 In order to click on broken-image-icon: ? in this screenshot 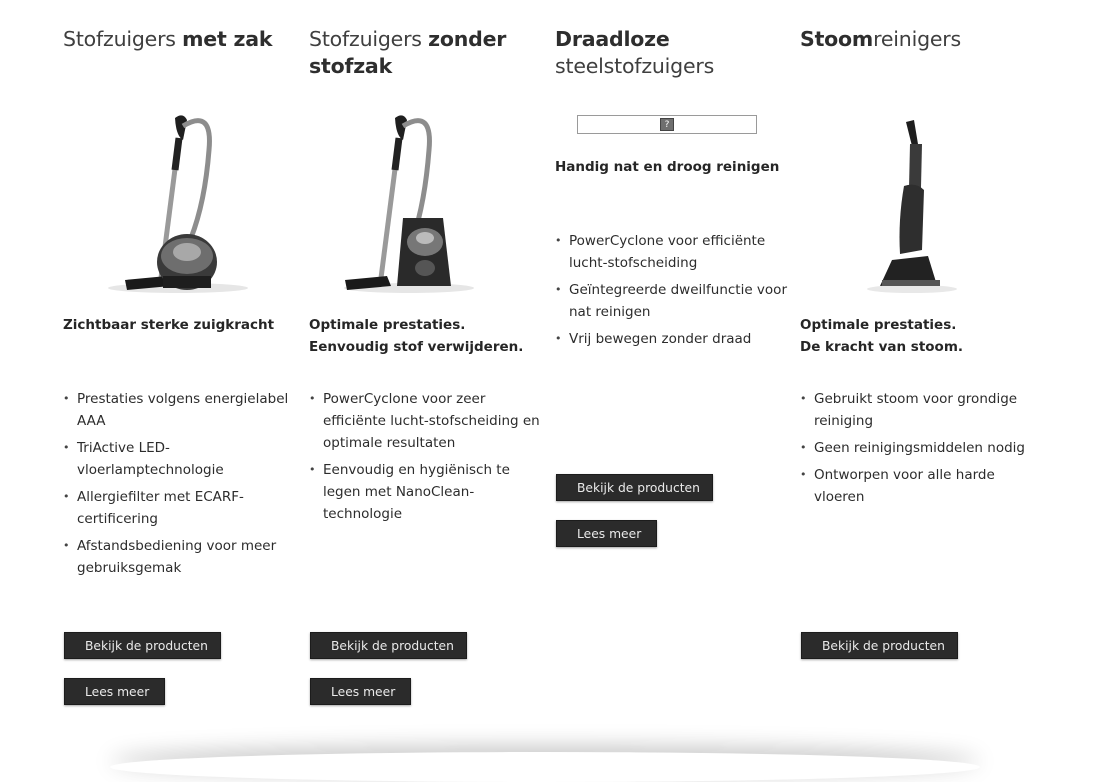, I will do `click(667, 124)`.